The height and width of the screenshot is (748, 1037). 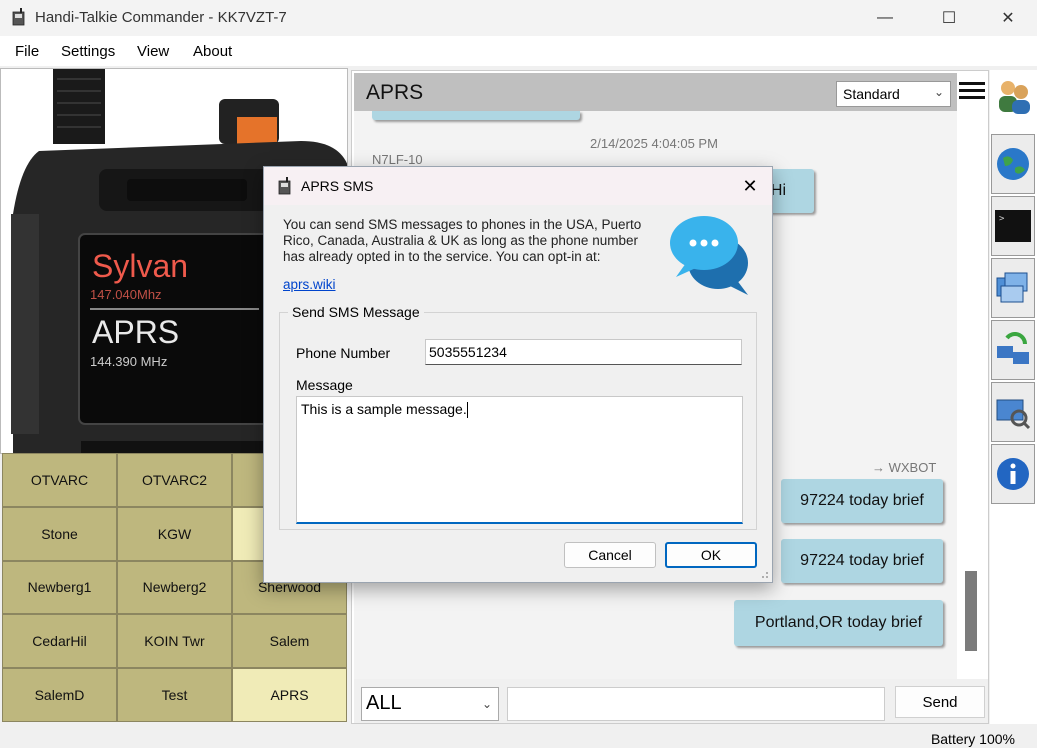 I want to click on dialog-close-button: ✕, so click(x=750, y=186).